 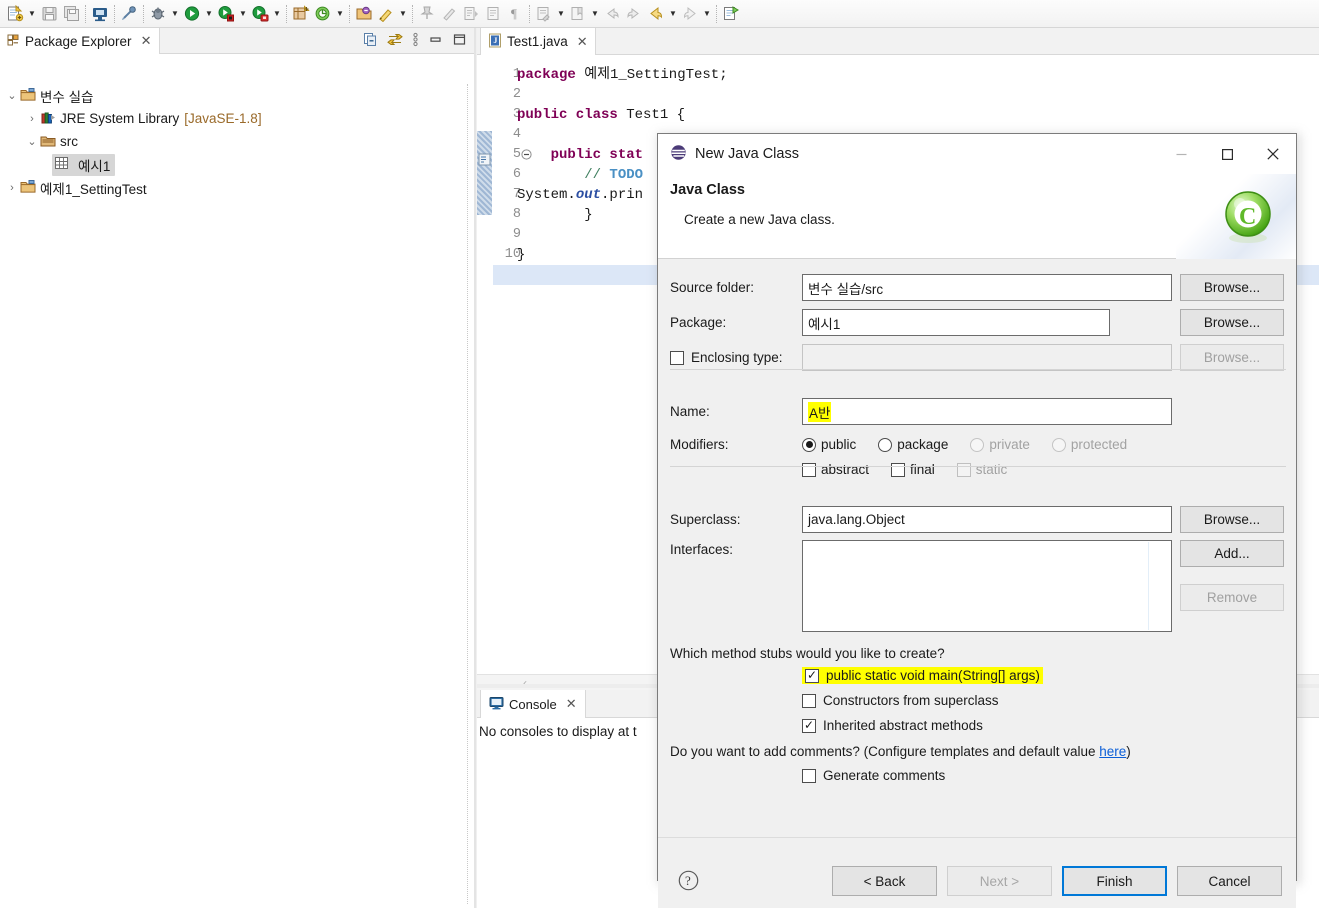 I want to click on tree-item-project-2: › 예제1_SettingTest, so click(x=233, y=187).